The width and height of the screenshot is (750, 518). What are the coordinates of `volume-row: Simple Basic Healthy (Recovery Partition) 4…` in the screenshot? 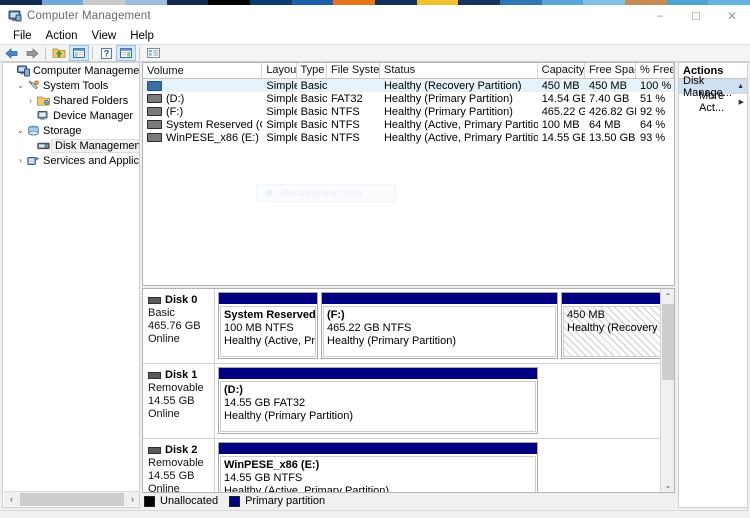 It's located at (408, 85).